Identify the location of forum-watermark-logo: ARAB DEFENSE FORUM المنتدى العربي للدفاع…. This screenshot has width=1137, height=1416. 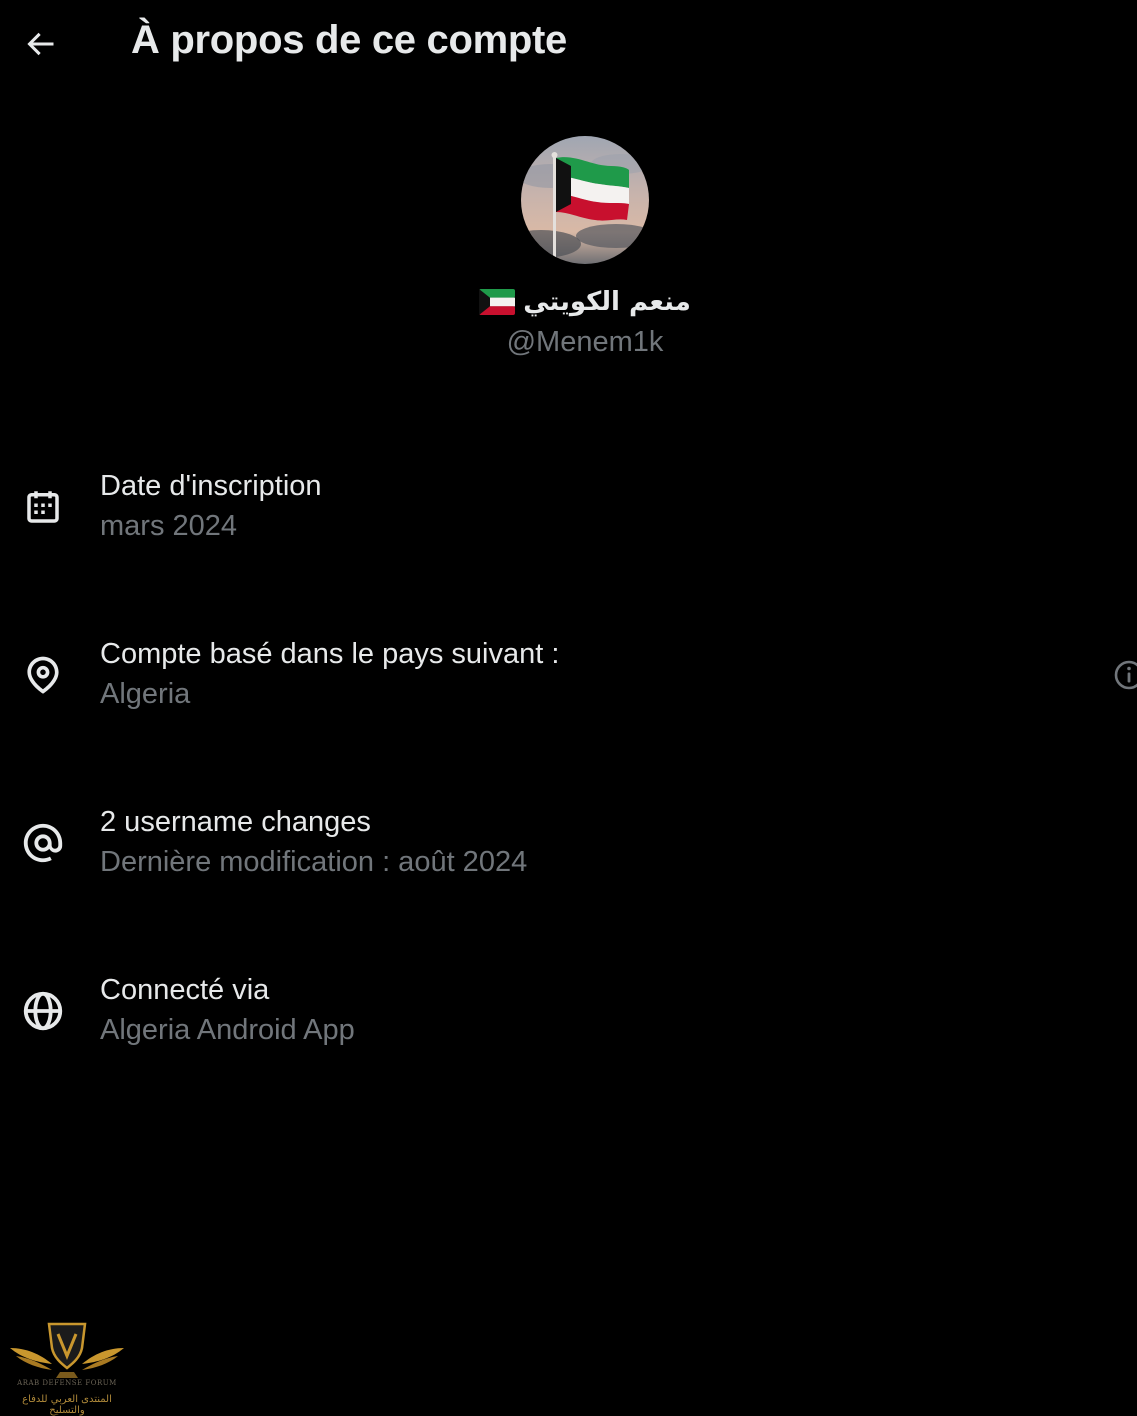
(67, 1367).